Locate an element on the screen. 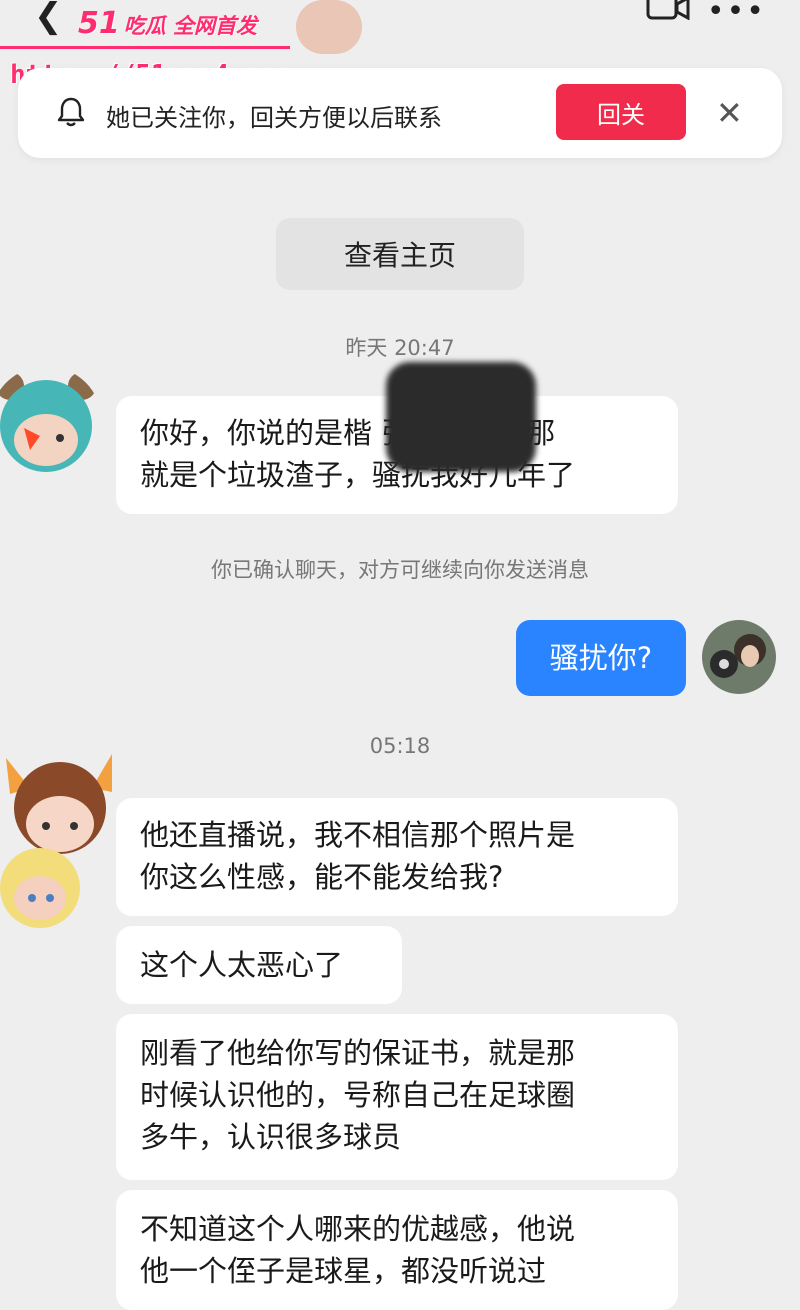 The width and height of the screenshot is (800, 1310). bell-icon is located at coordinates (71, 112).